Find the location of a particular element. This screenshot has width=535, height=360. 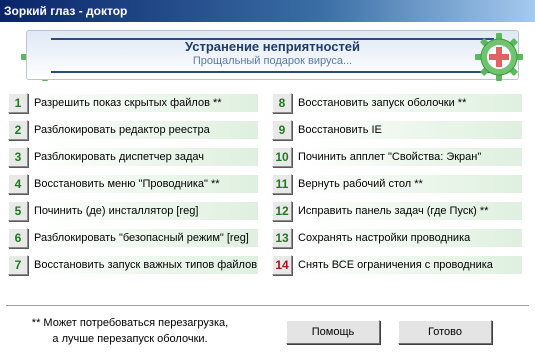

action-button-11: 11 is located at coordinates (282, 184).